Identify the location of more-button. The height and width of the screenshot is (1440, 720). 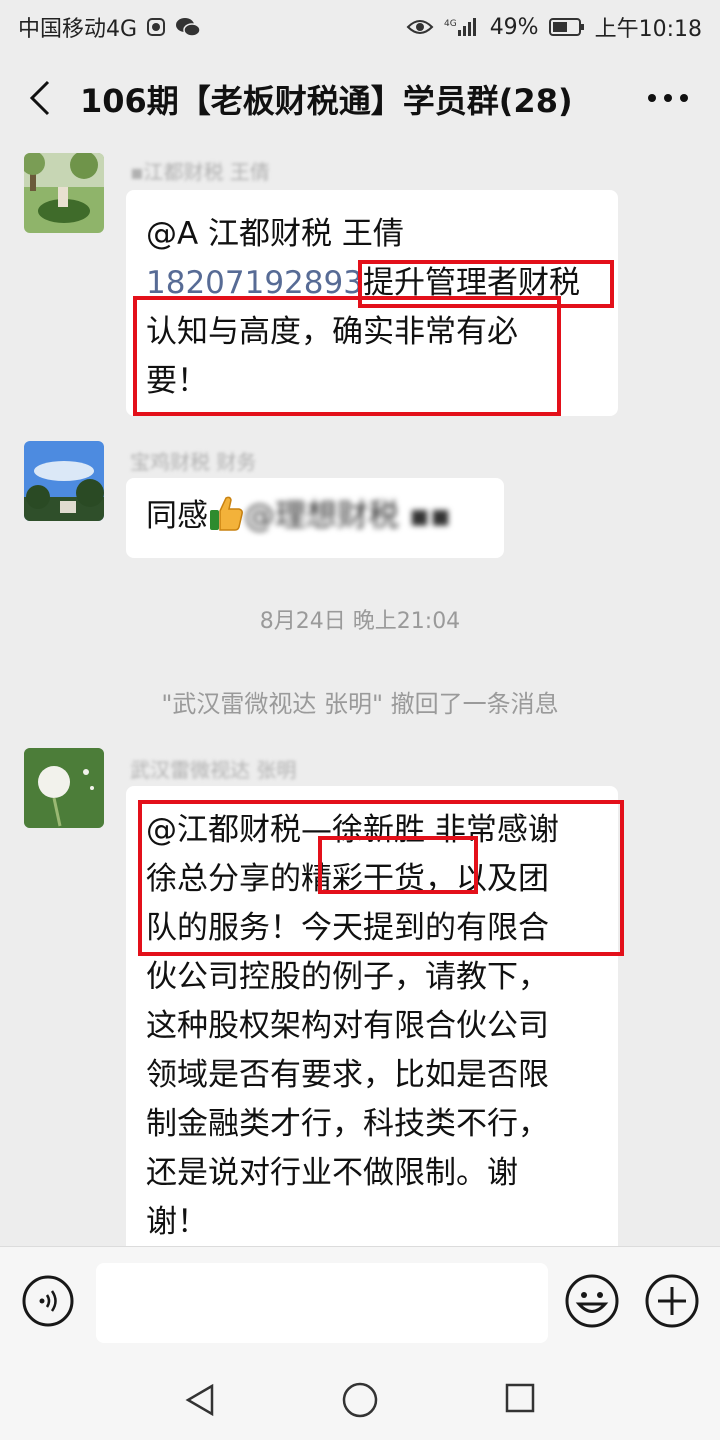
(668, 98).